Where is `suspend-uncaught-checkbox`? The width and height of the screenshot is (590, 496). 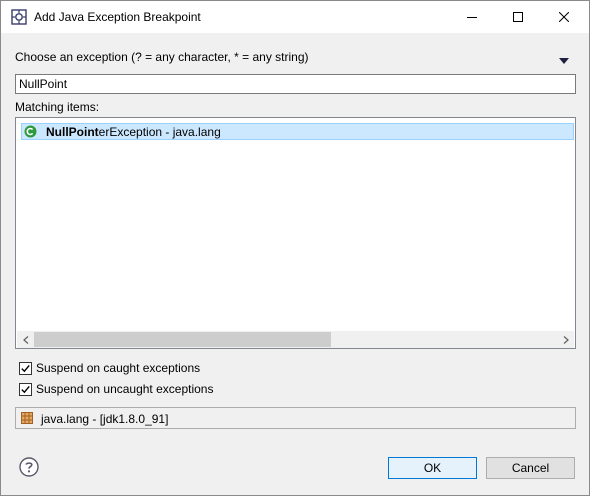
suspend-uncaught-checkbox is located at coordinates (25, 389).